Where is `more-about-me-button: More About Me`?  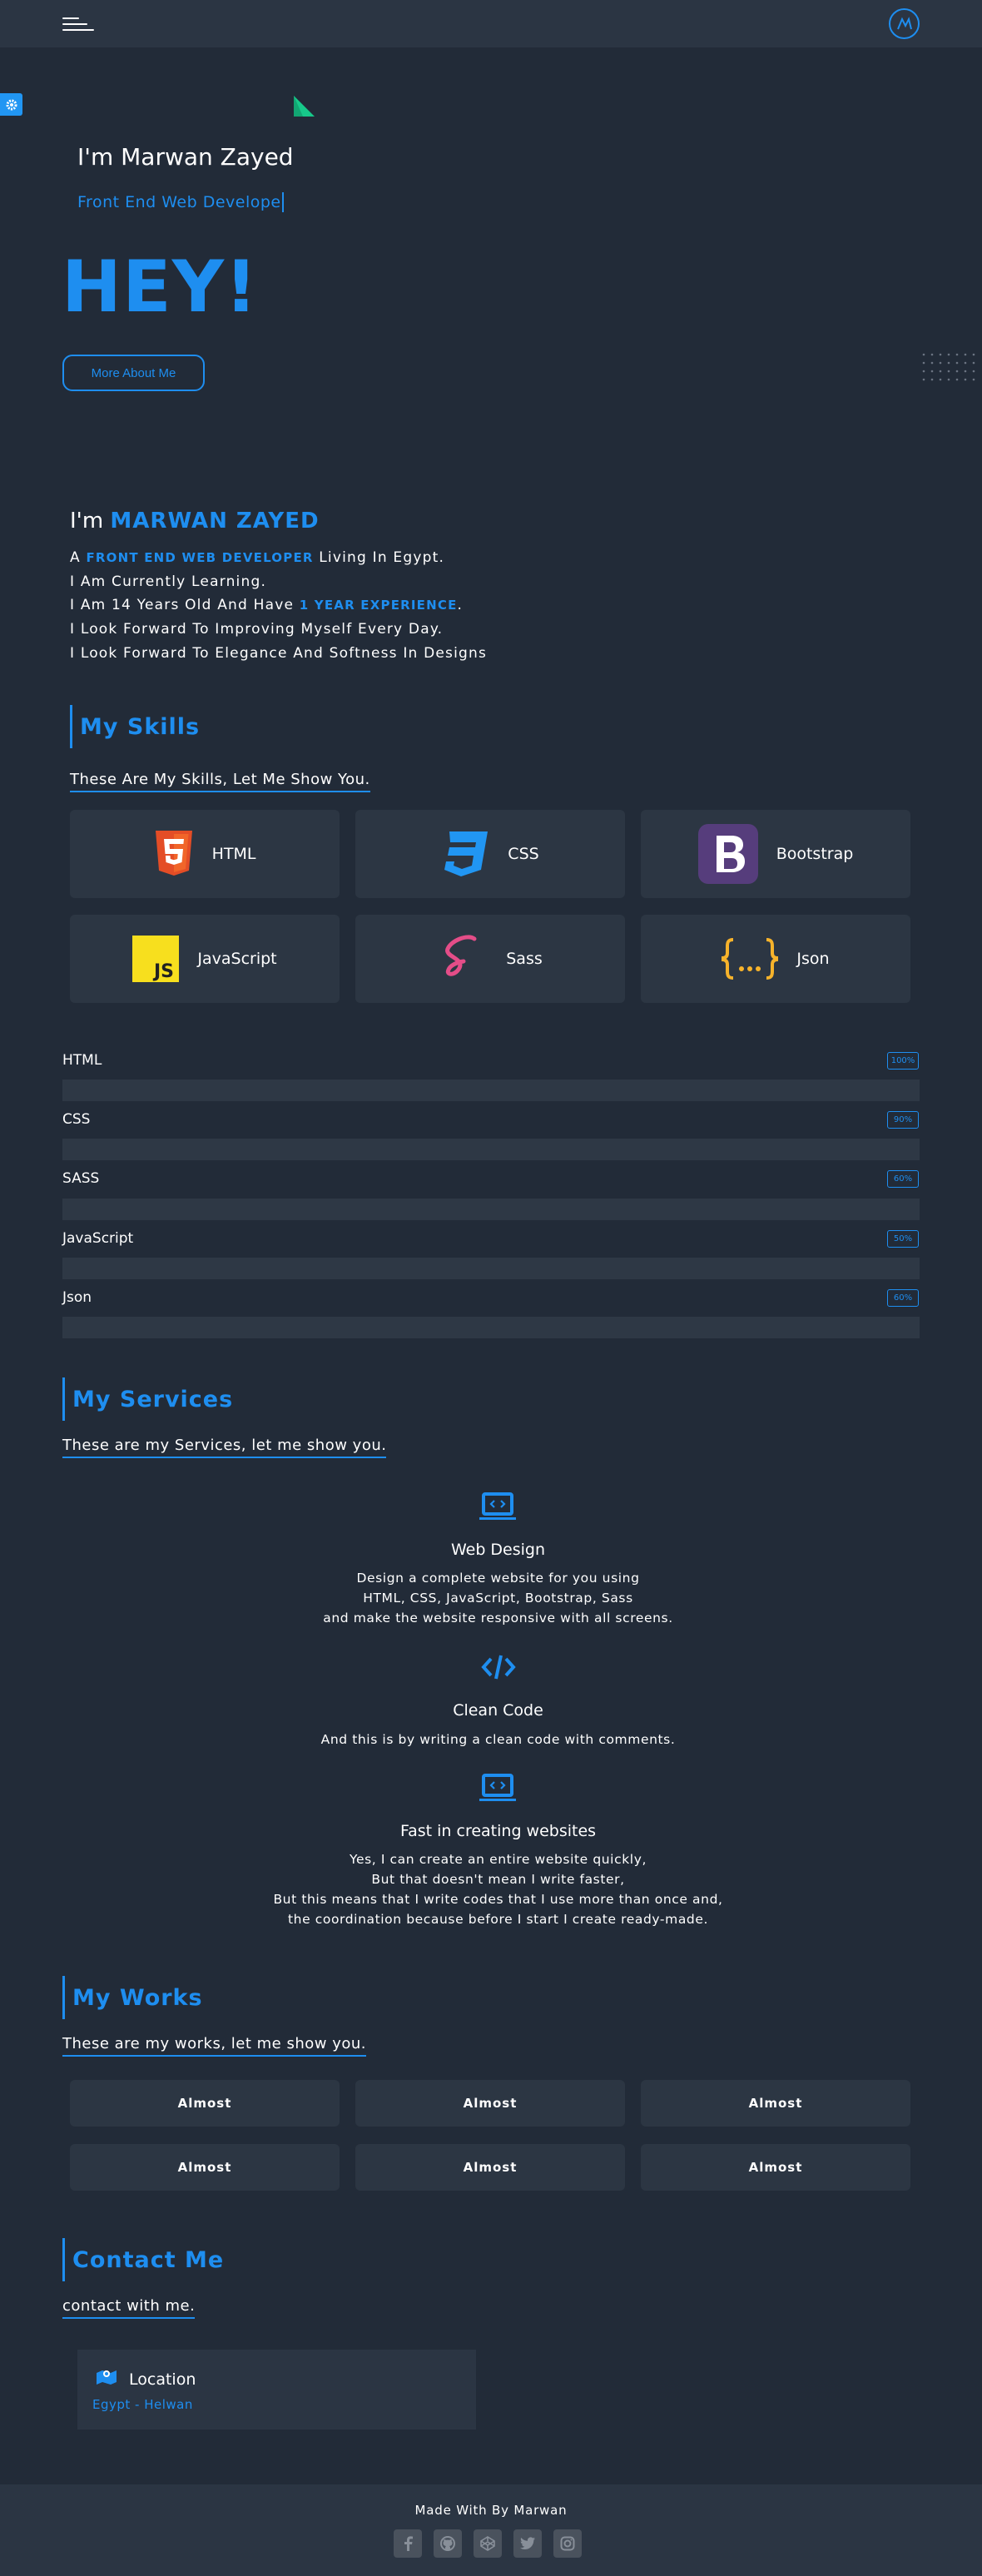 more-about-me-button: More About Me is located at coordinates (133, 373).